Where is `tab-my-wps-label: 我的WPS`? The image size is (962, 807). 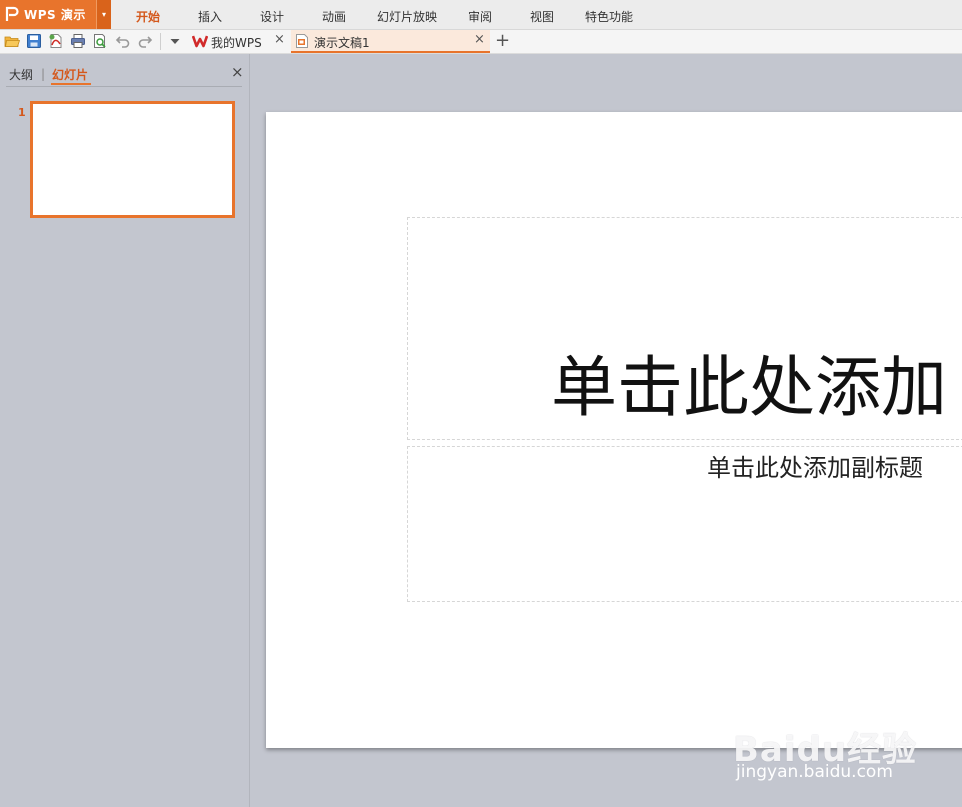 tab-my-wps-label: 我的WPS is located at coordinates (236, 43).